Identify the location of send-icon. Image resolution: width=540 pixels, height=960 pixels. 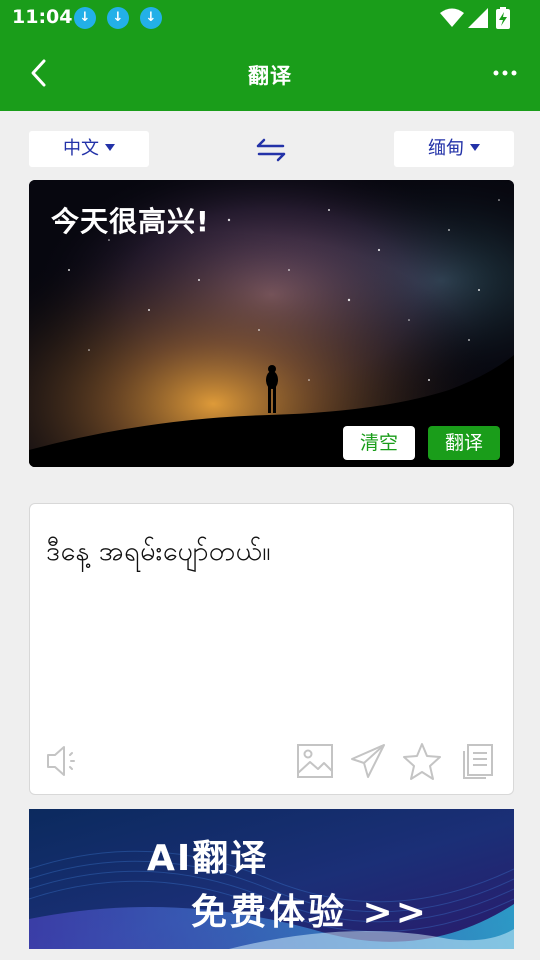
(368, 761).